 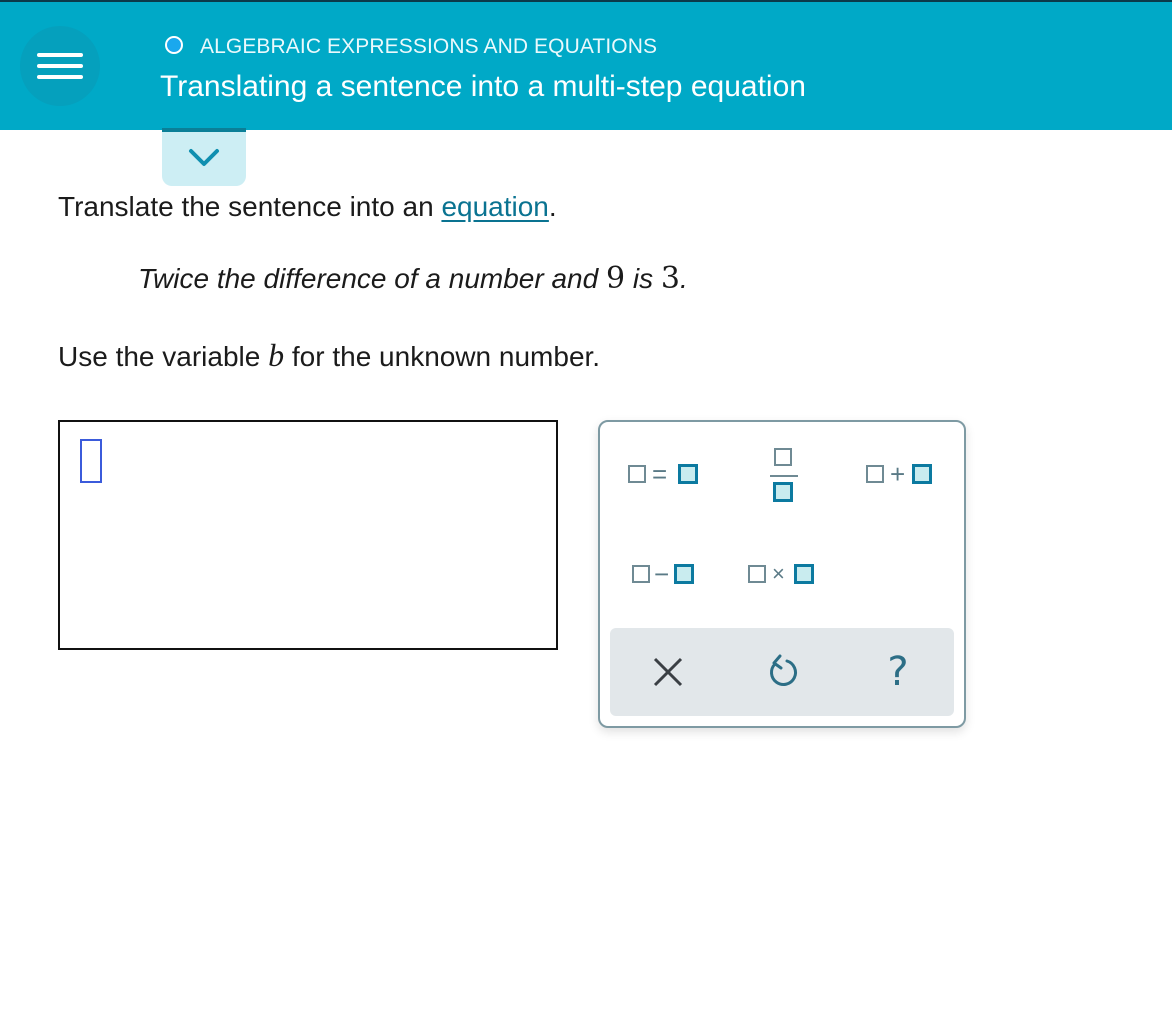 I want to click on times-template-button: ×, so click(x=784, y=576).